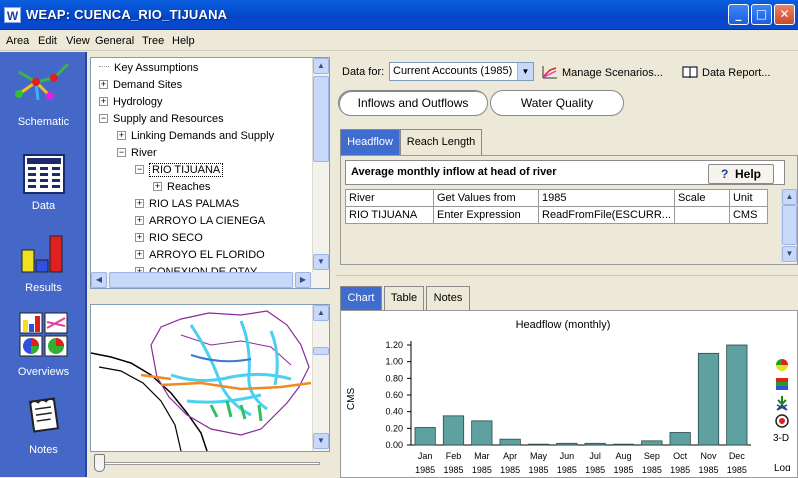  What do you see at coordinates (195, 136) in the screenshot?
I see `tree-item: + Linking Demands and Supply` at bounding box center [195, 136].